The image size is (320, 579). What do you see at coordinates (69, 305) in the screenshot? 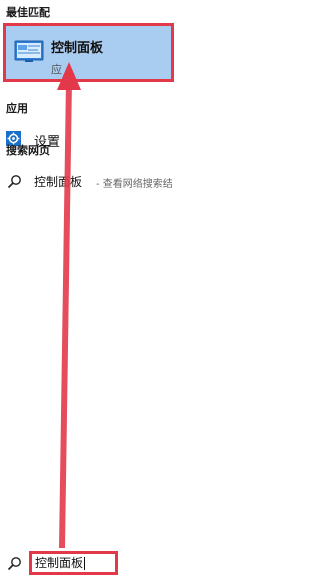
I see `annotation-arrow` at bounding box center [69, 305].